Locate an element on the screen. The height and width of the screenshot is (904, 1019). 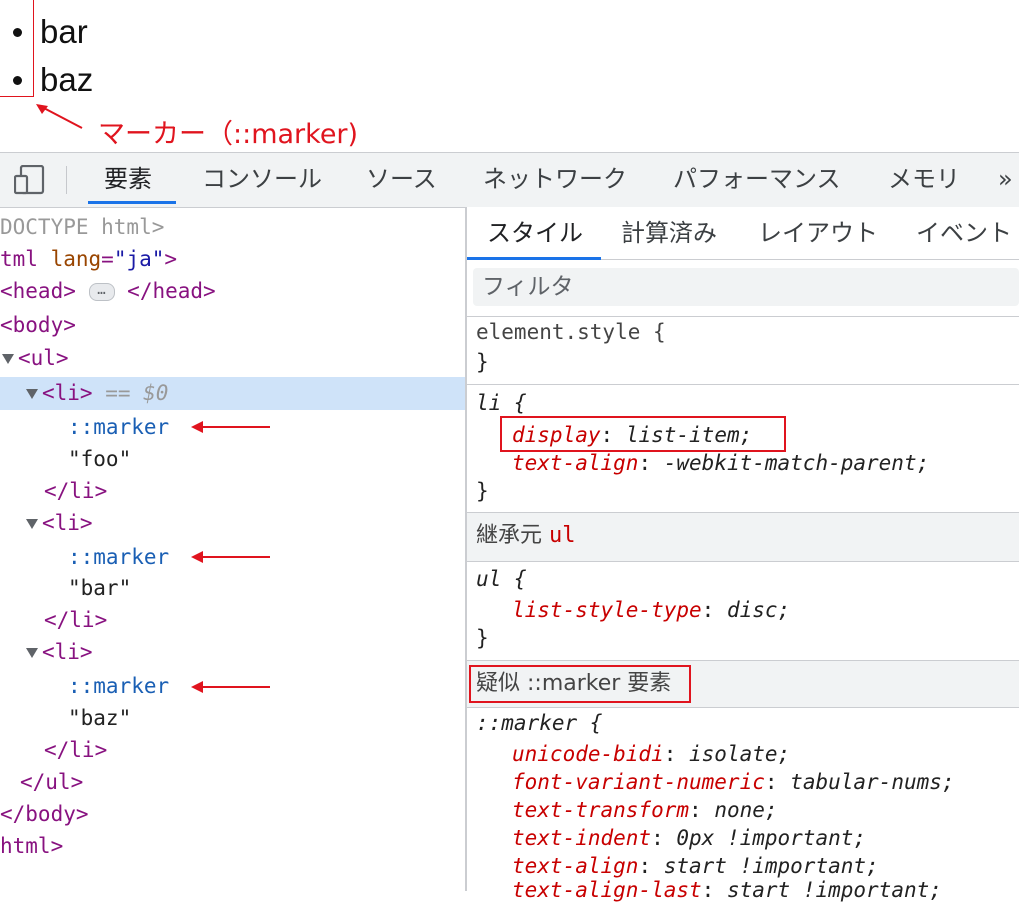
divider is located at coordinates (743, 384).